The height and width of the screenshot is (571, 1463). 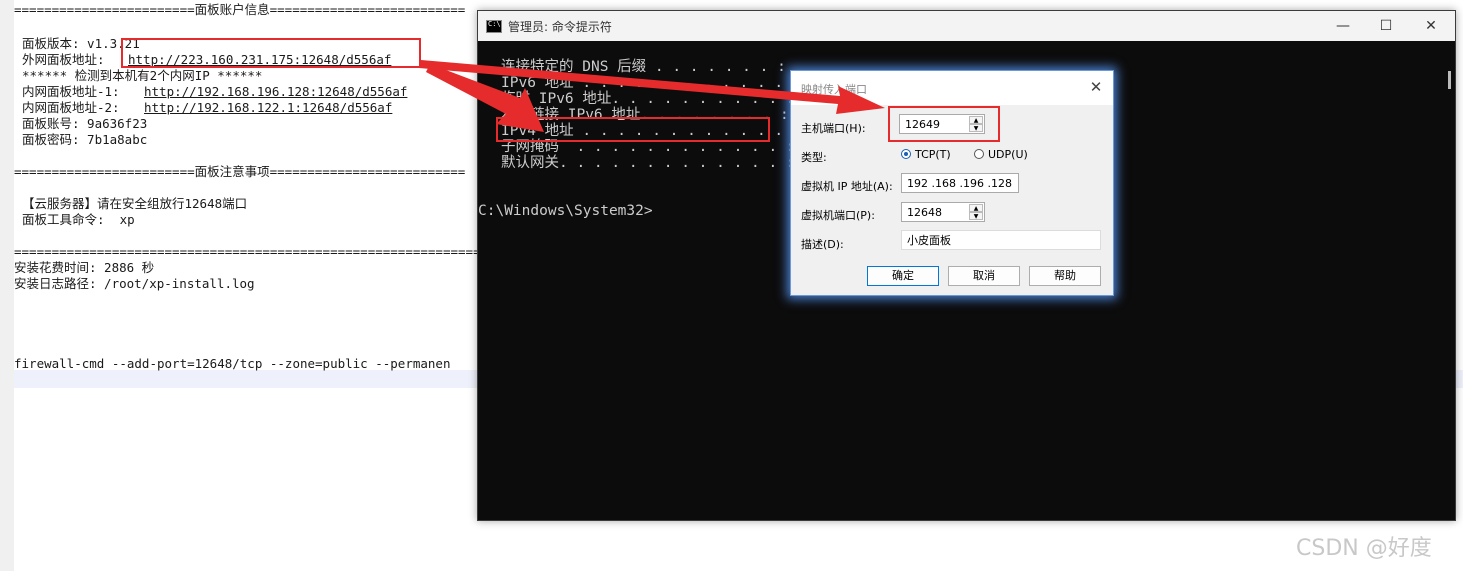 What do you see at coordinates (1364, 548) in the screenshot?
I see `csdn-watermark: CSDN @好度` at bounding box center [1364, 548].